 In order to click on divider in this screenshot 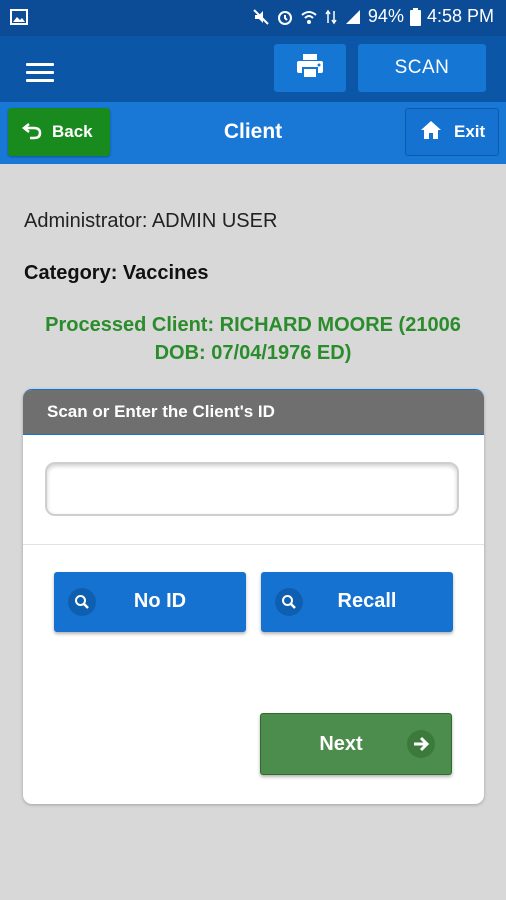, I will do `click(253, 544)`.